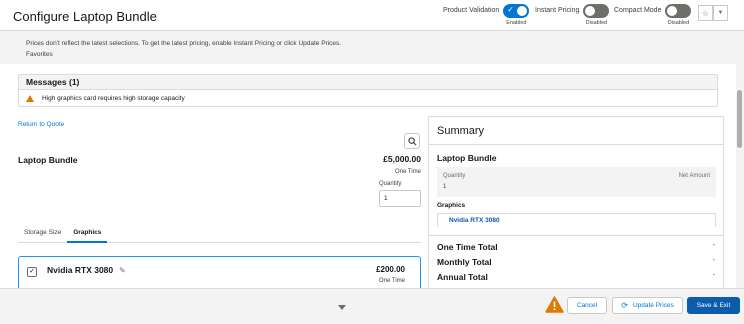 Image resolution: width=744 pixels, height=324 pixels. I want to click on option-price: £200.00, so click(390, 269).